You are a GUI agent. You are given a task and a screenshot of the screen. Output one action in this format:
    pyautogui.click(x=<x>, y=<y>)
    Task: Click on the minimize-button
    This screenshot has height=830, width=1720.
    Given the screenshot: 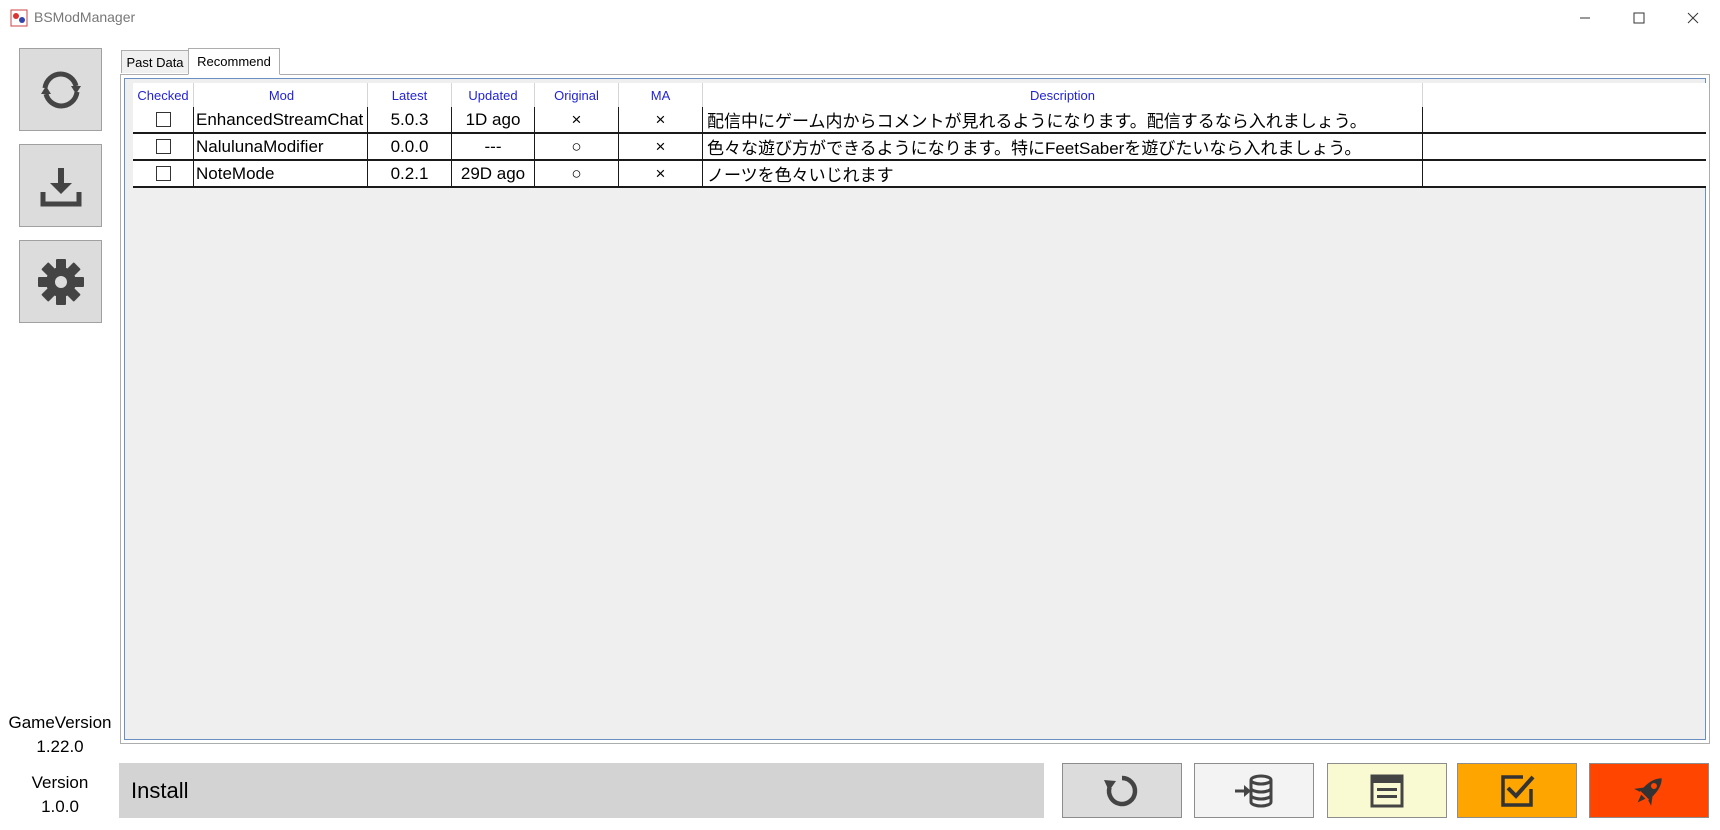 What is the action you would take?
    pyautogui.click(x=1585, y=18)
    